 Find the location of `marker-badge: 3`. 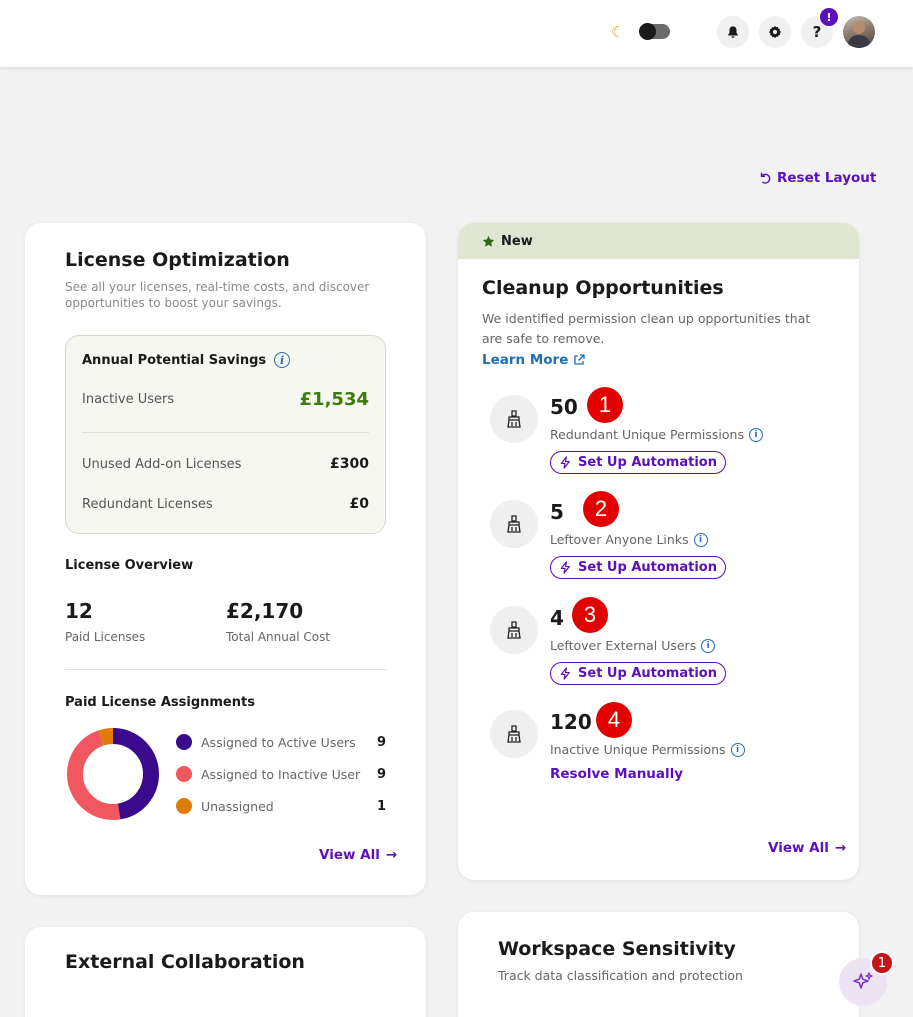

marker-badge: 3 is located at coordinates (590, 615).